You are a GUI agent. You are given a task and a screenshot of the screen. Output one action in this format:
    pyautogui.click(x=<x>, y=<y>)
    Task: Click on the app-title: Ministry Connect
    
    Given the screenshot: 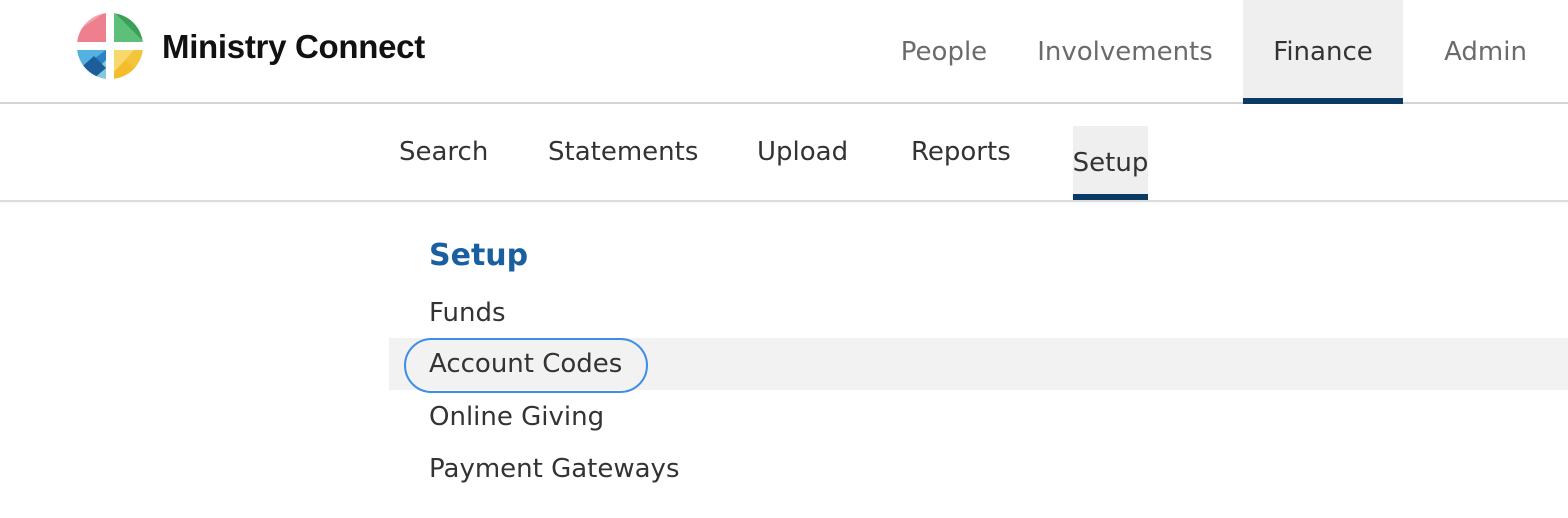 What is the action you would take?
    pyautogui.click(x=293, y=47)
    